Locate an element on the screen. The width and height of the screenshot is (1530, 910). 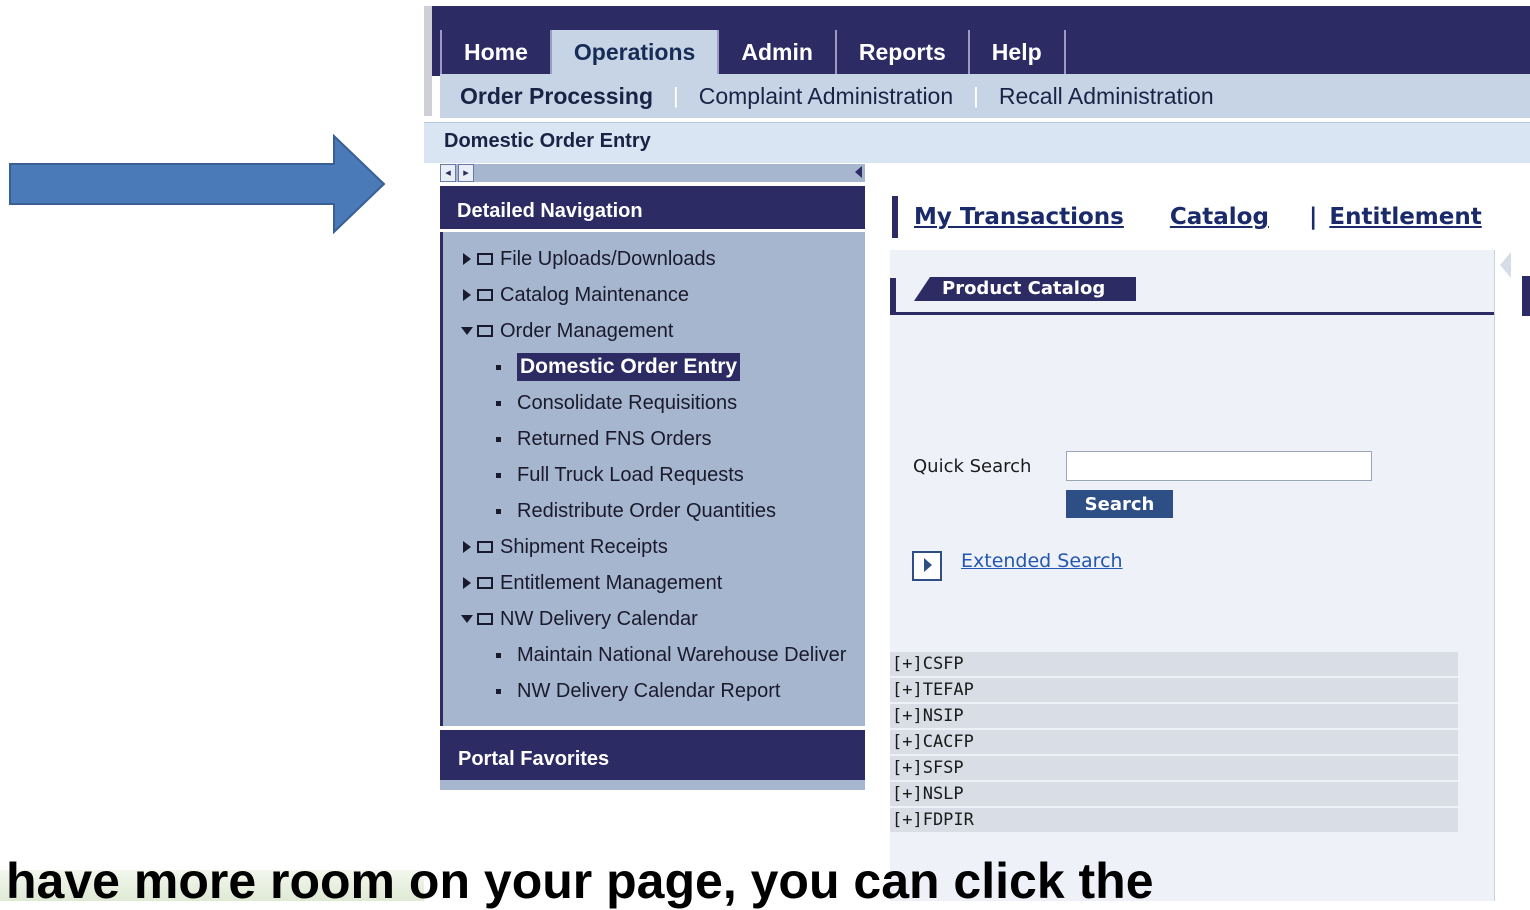
nav-item-label: Domestic Order Entry is located at coordinates (629, 367).